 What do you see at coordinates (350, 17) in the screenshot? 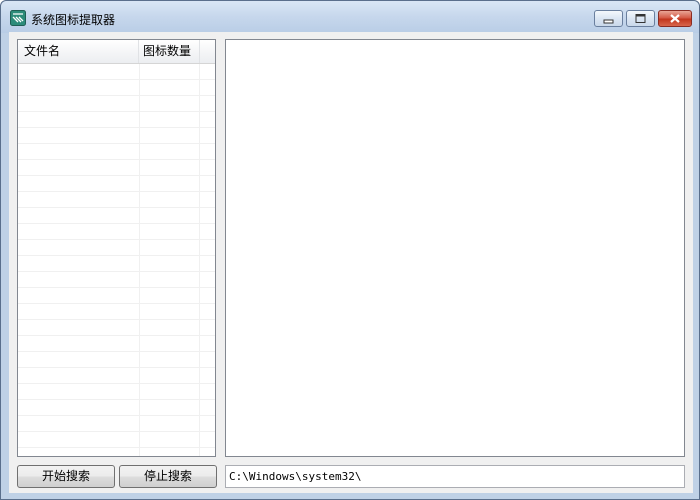
I see `title-bar: 系统图标提取器` at bounding box center [350, 17].